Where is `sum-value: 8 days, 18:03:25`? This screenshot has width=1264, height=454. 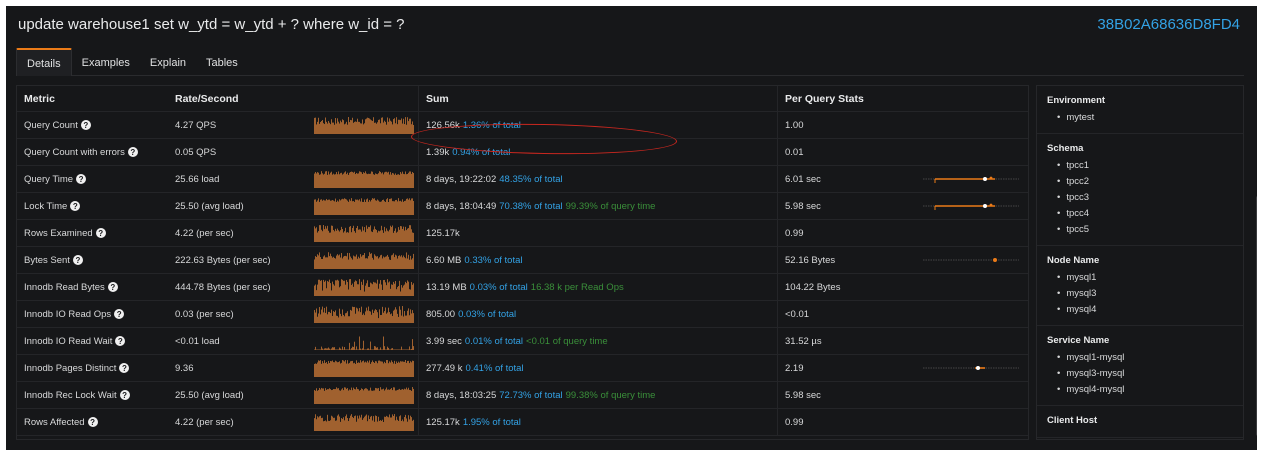
sum-value: 8 days, 18:03:25 is located at coordinates (461, 395).